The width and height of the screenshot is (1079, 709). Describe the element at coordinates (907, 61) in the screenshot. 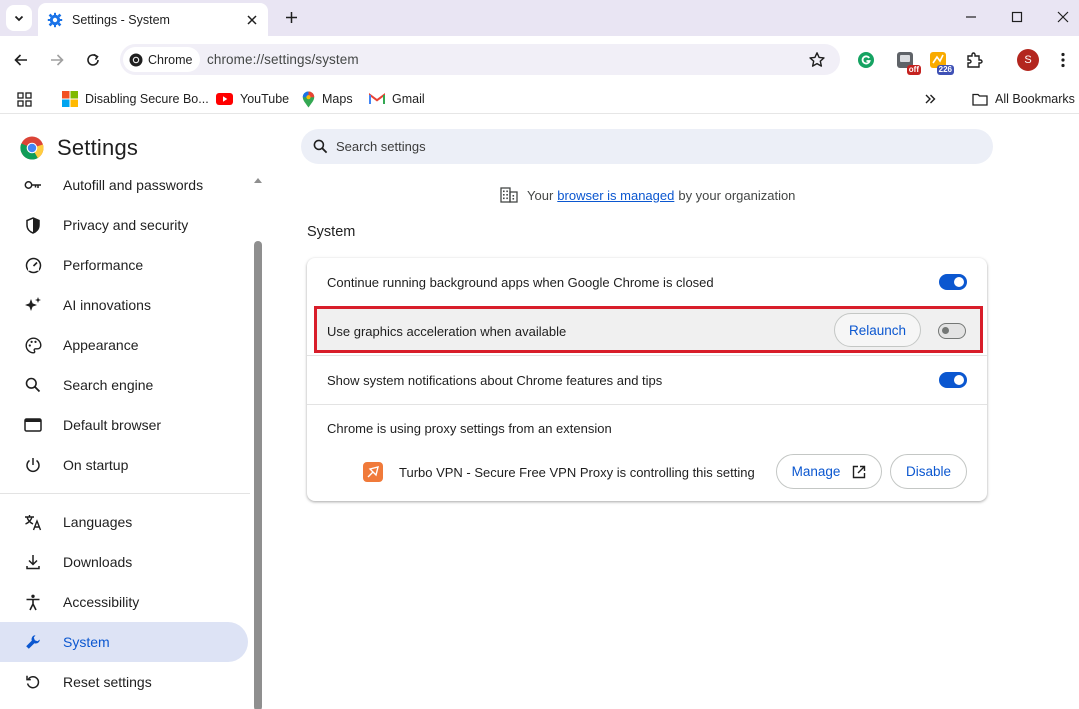

I see `adblock-extension: off` at that location.